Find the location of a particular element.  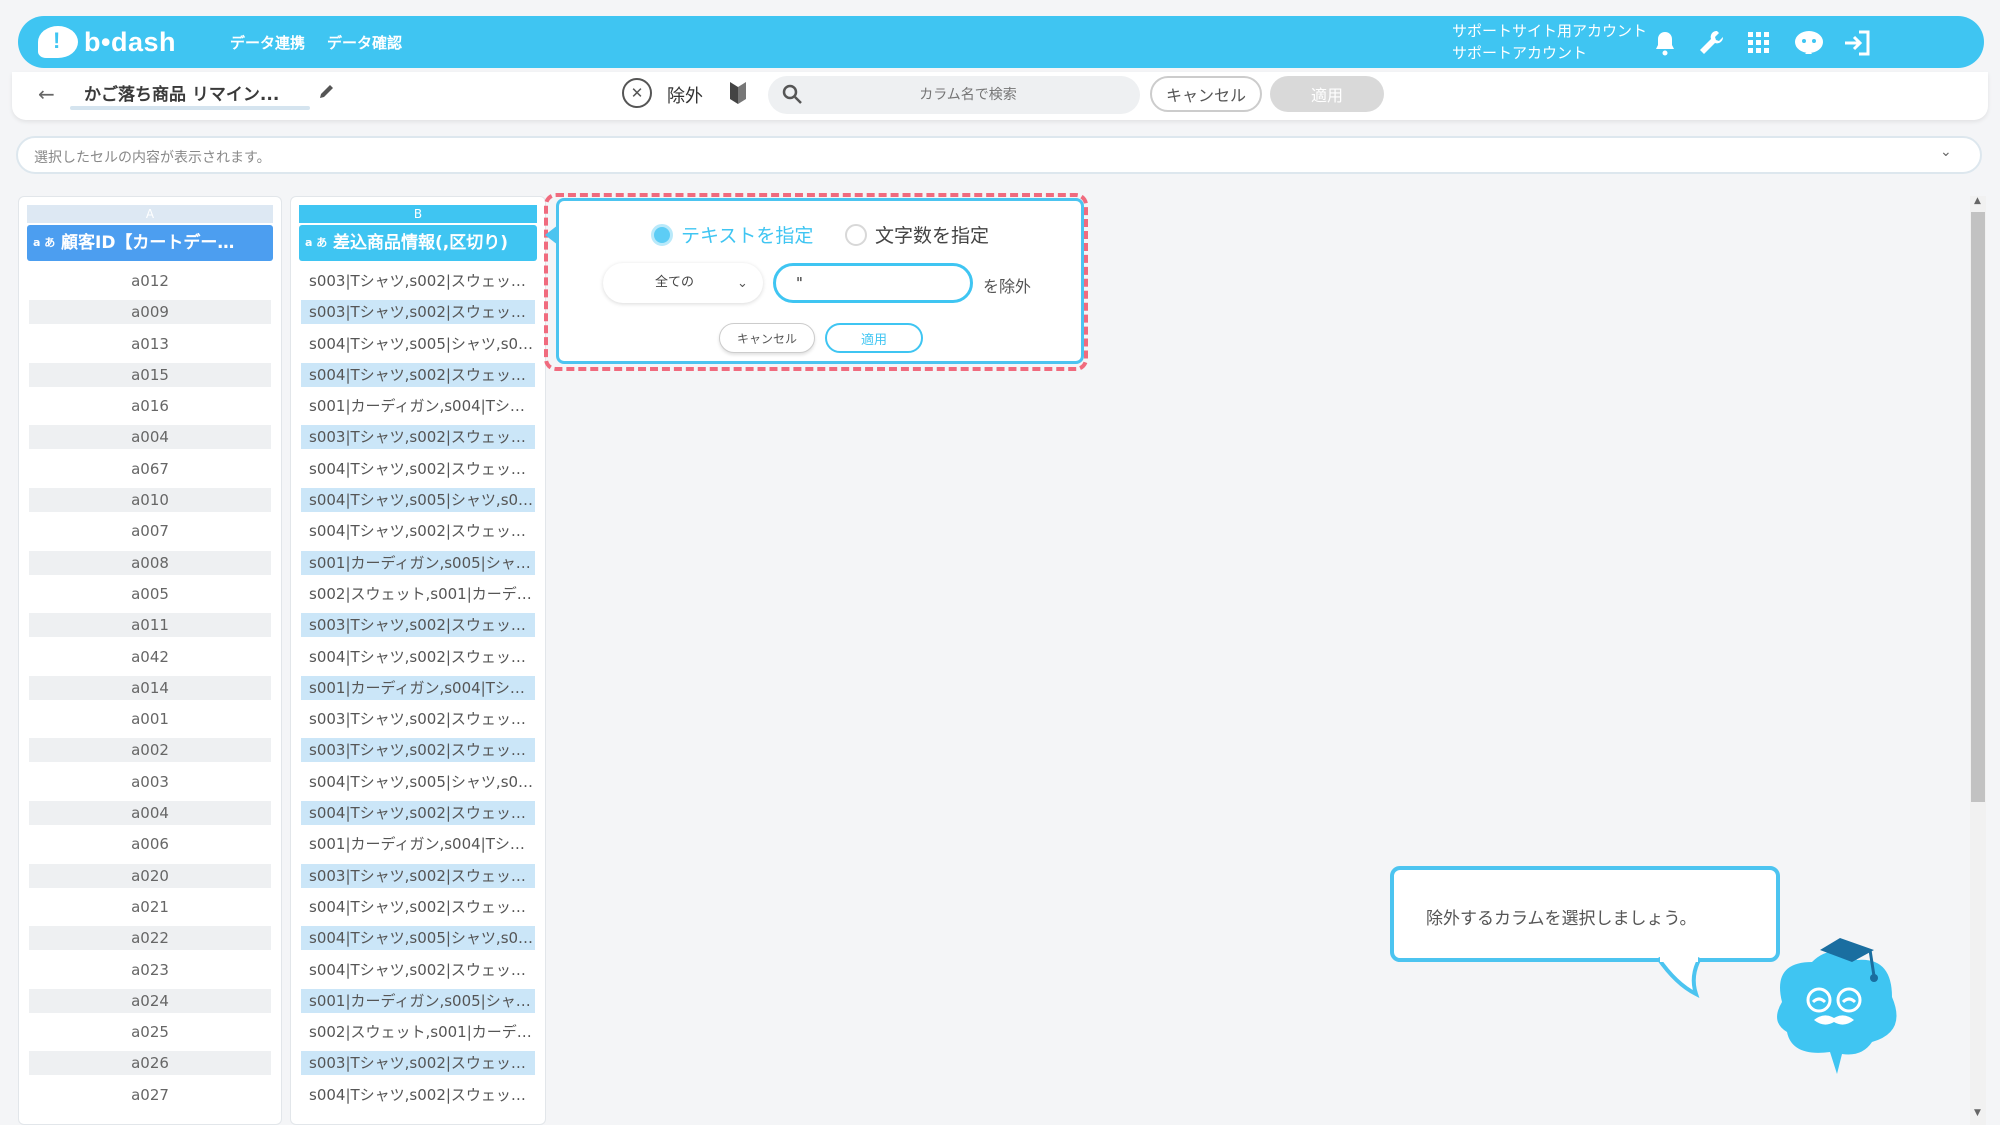

table-cell: a027 is located at coordinates (150, 1095).